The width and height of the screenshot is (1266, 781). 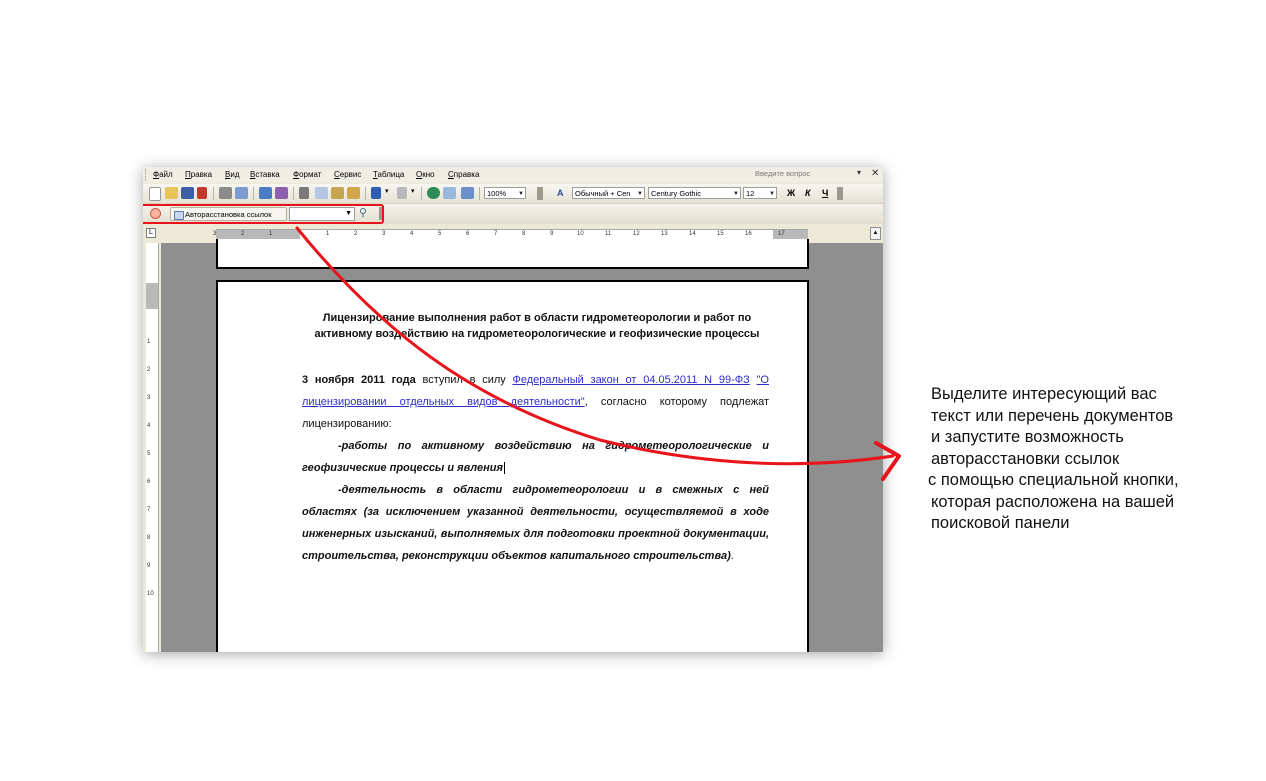 I want to click on menu-window: Окно, so click(x=425, y=174).